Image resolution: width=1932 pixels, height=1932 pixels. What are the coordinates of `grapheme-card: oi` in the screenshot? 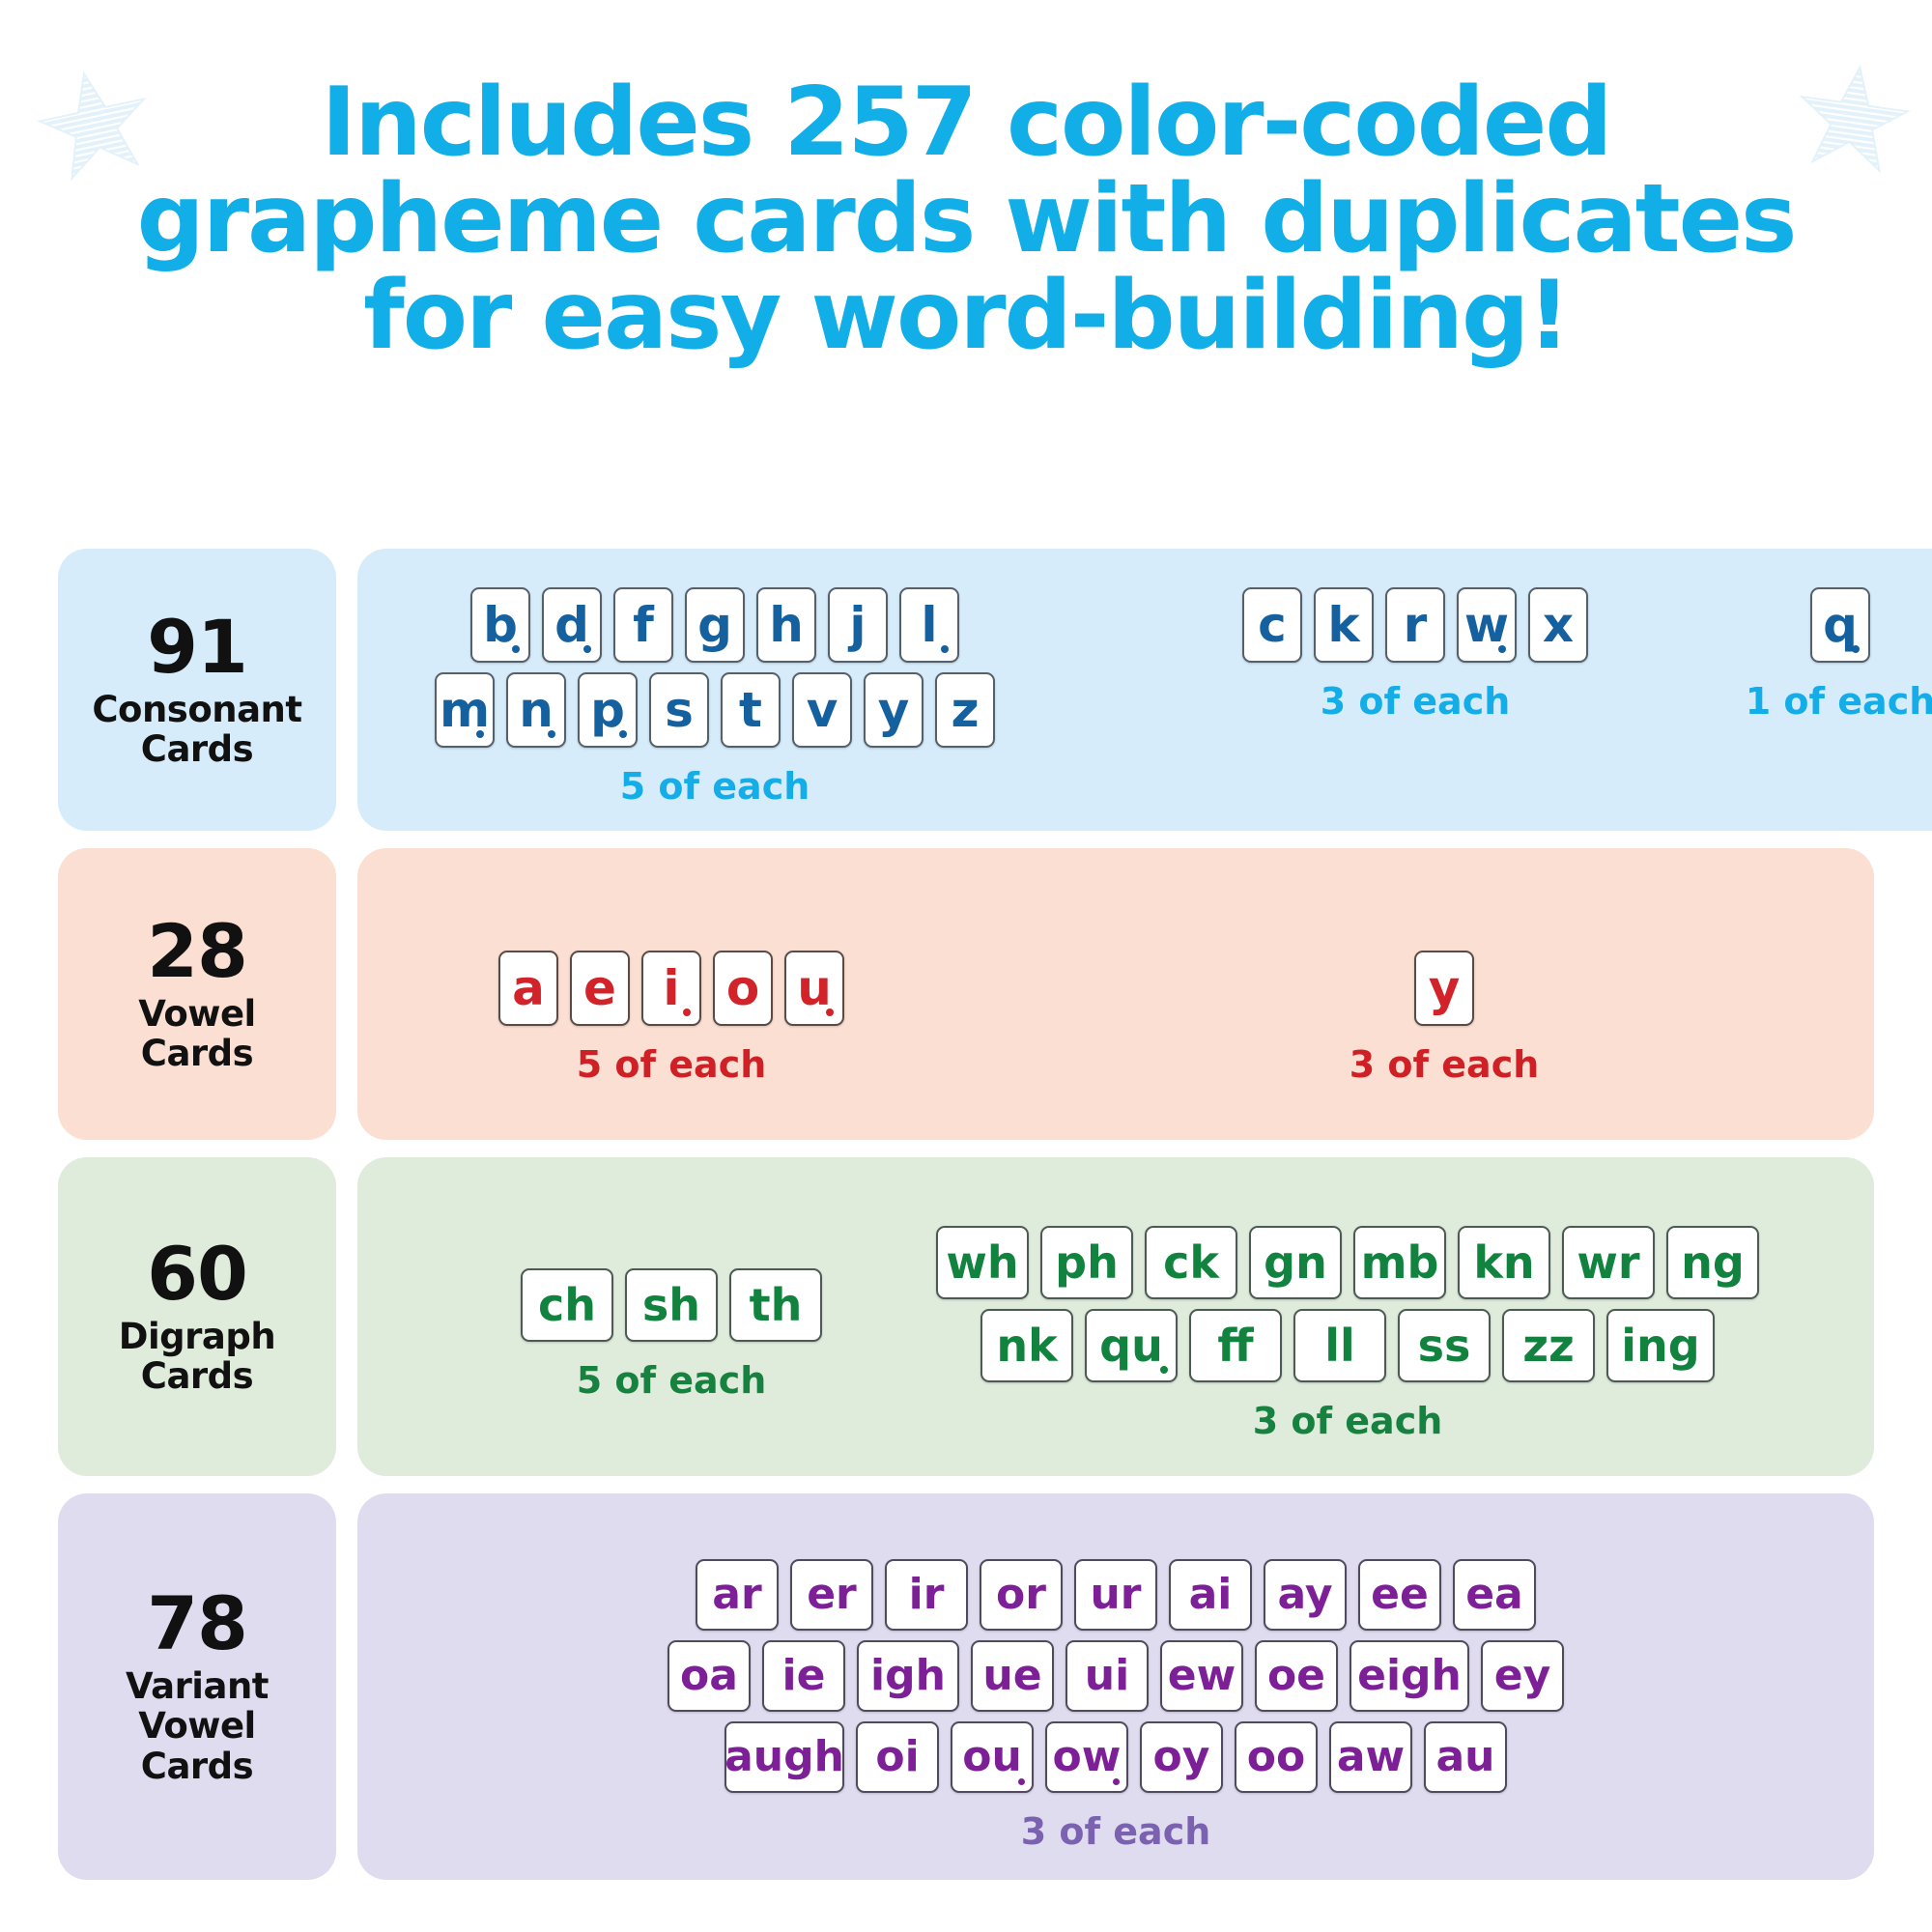 It's located at (897, 1757).